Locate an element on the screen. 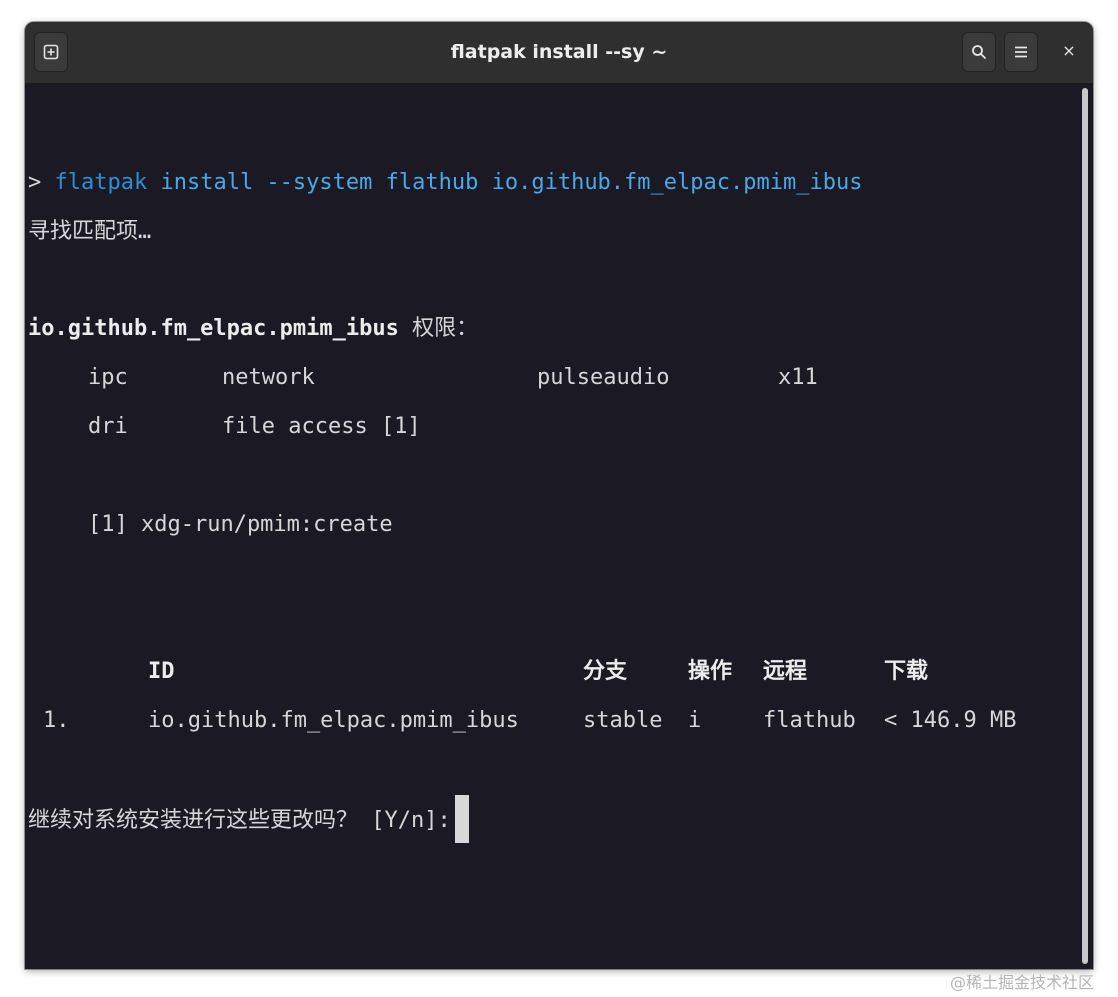 The height and width of the screenshot is (997, 1118). row-branch: stable is located at coordinates (623, 720).